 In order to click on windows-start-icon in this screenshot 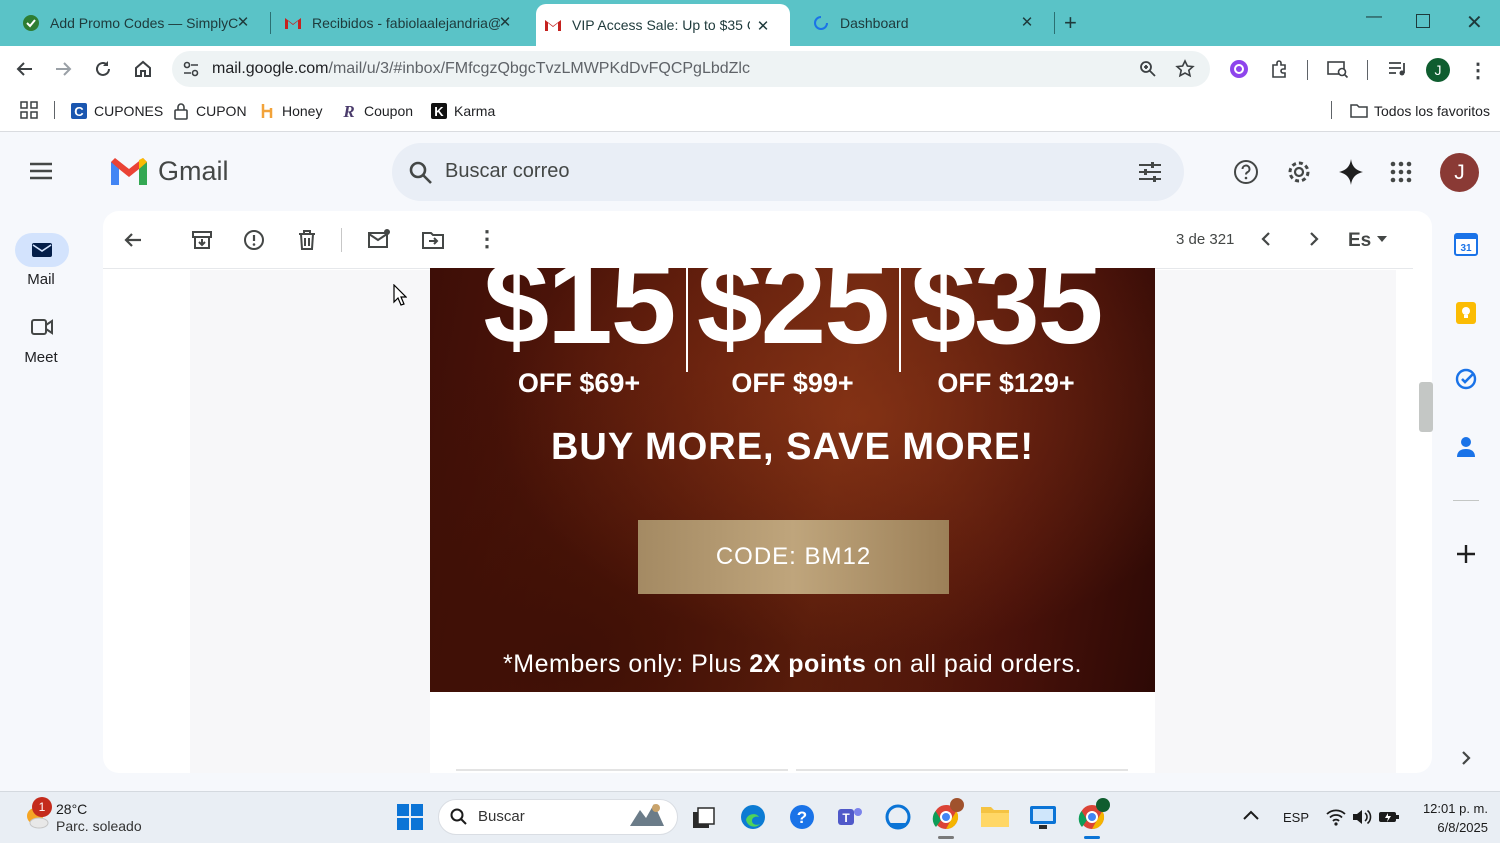, I will do `click(410, 817)`.